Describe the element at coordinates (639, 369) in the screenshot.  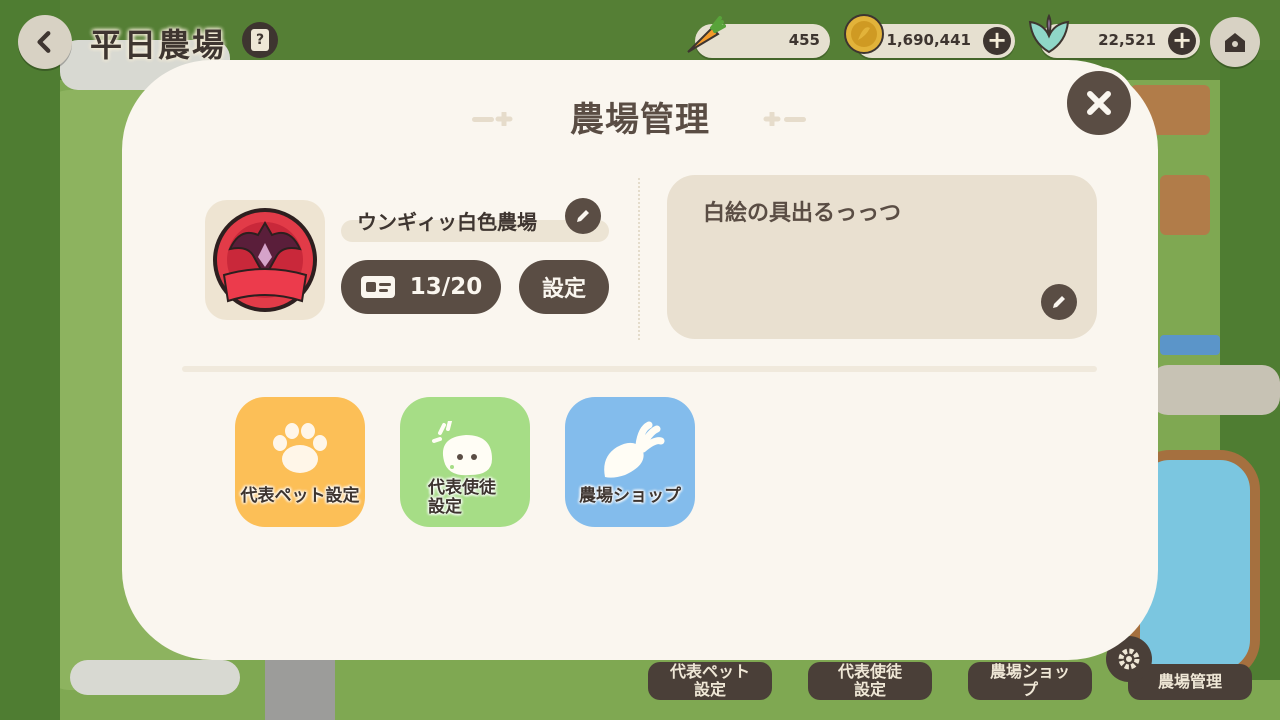
I see `section-divider` at that location.